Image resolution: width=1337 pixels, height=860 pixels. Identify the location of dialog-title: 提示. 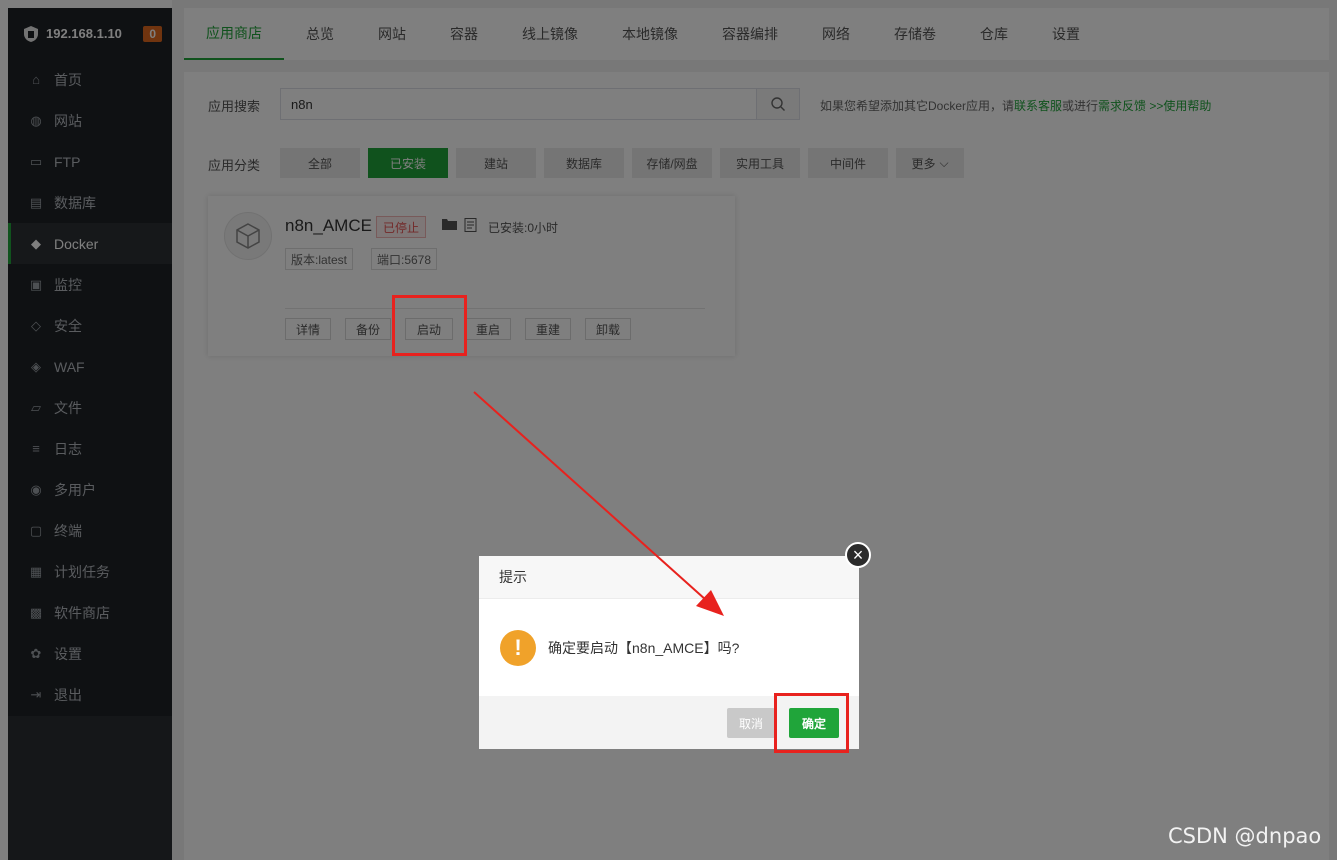
(669, 577).